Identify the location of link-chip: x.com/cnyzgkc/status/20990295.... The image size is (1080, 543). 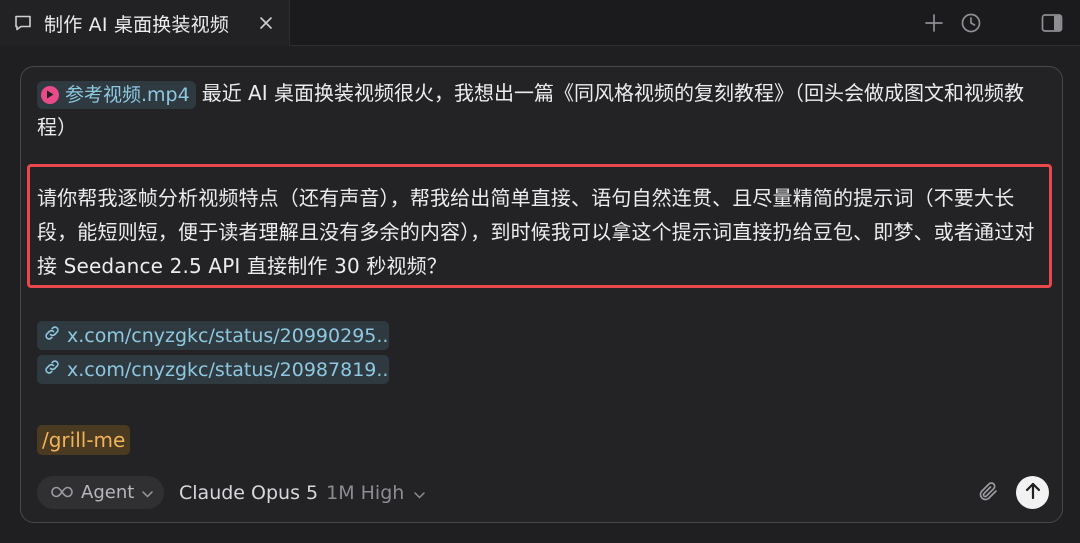
(213, 335).